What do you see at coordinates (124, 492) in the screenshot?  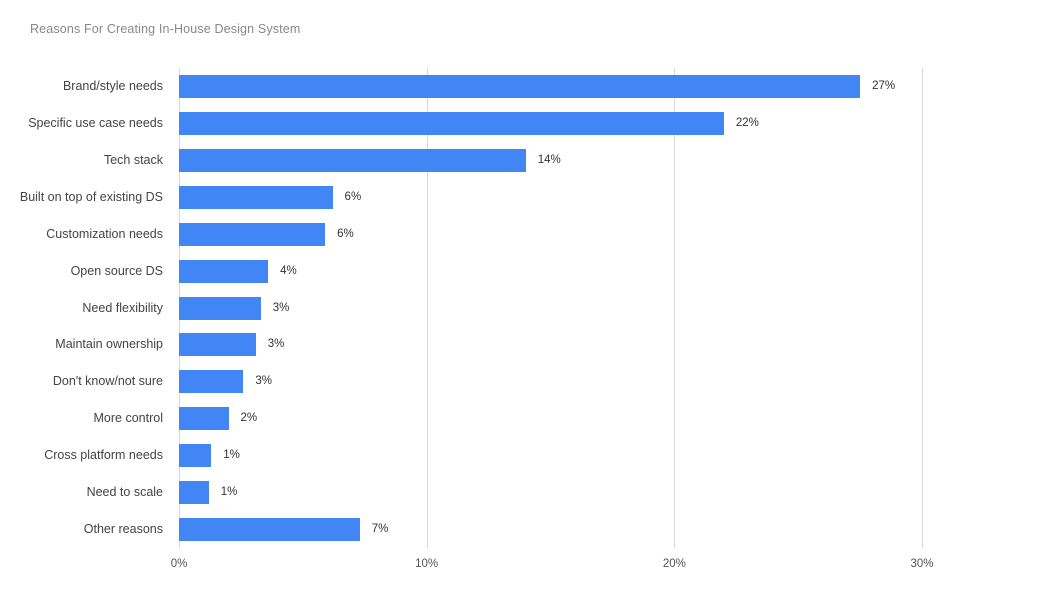 I see `category-label: Need to scale` at bounding box center [124, 492].